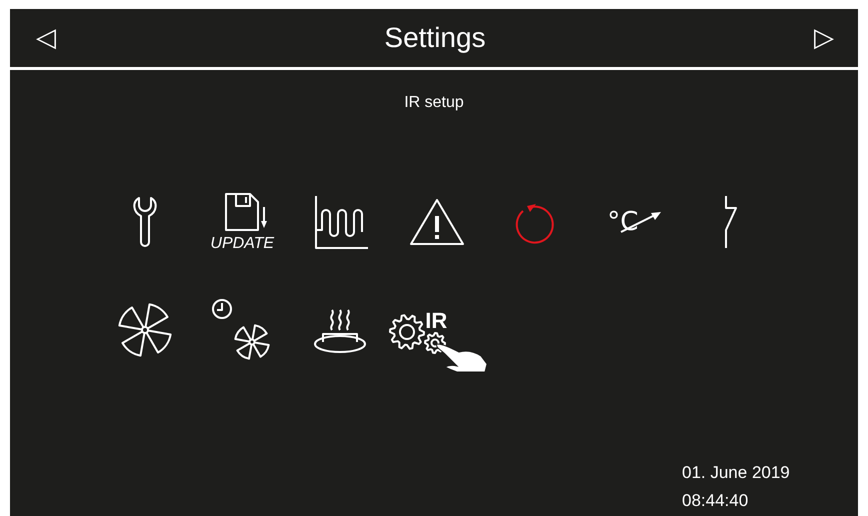 The height and width of the screenshot is (516, 868). Describe the element at coordinates (824, 38) in the screenshot. I see `forward-button: ▷` at that location.